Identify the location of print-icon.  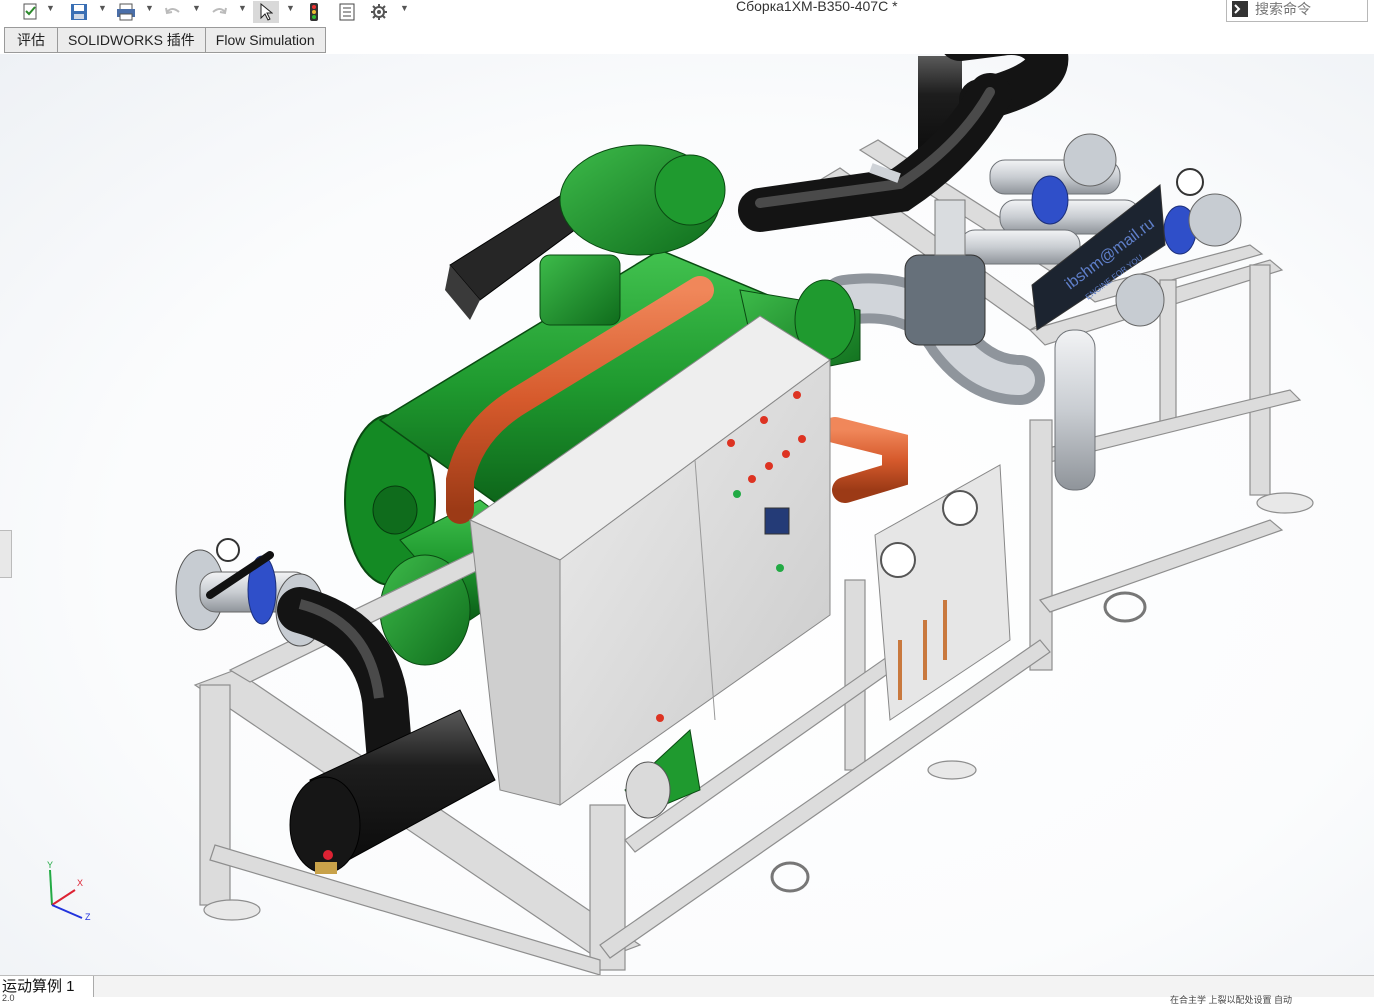
(126, 12).